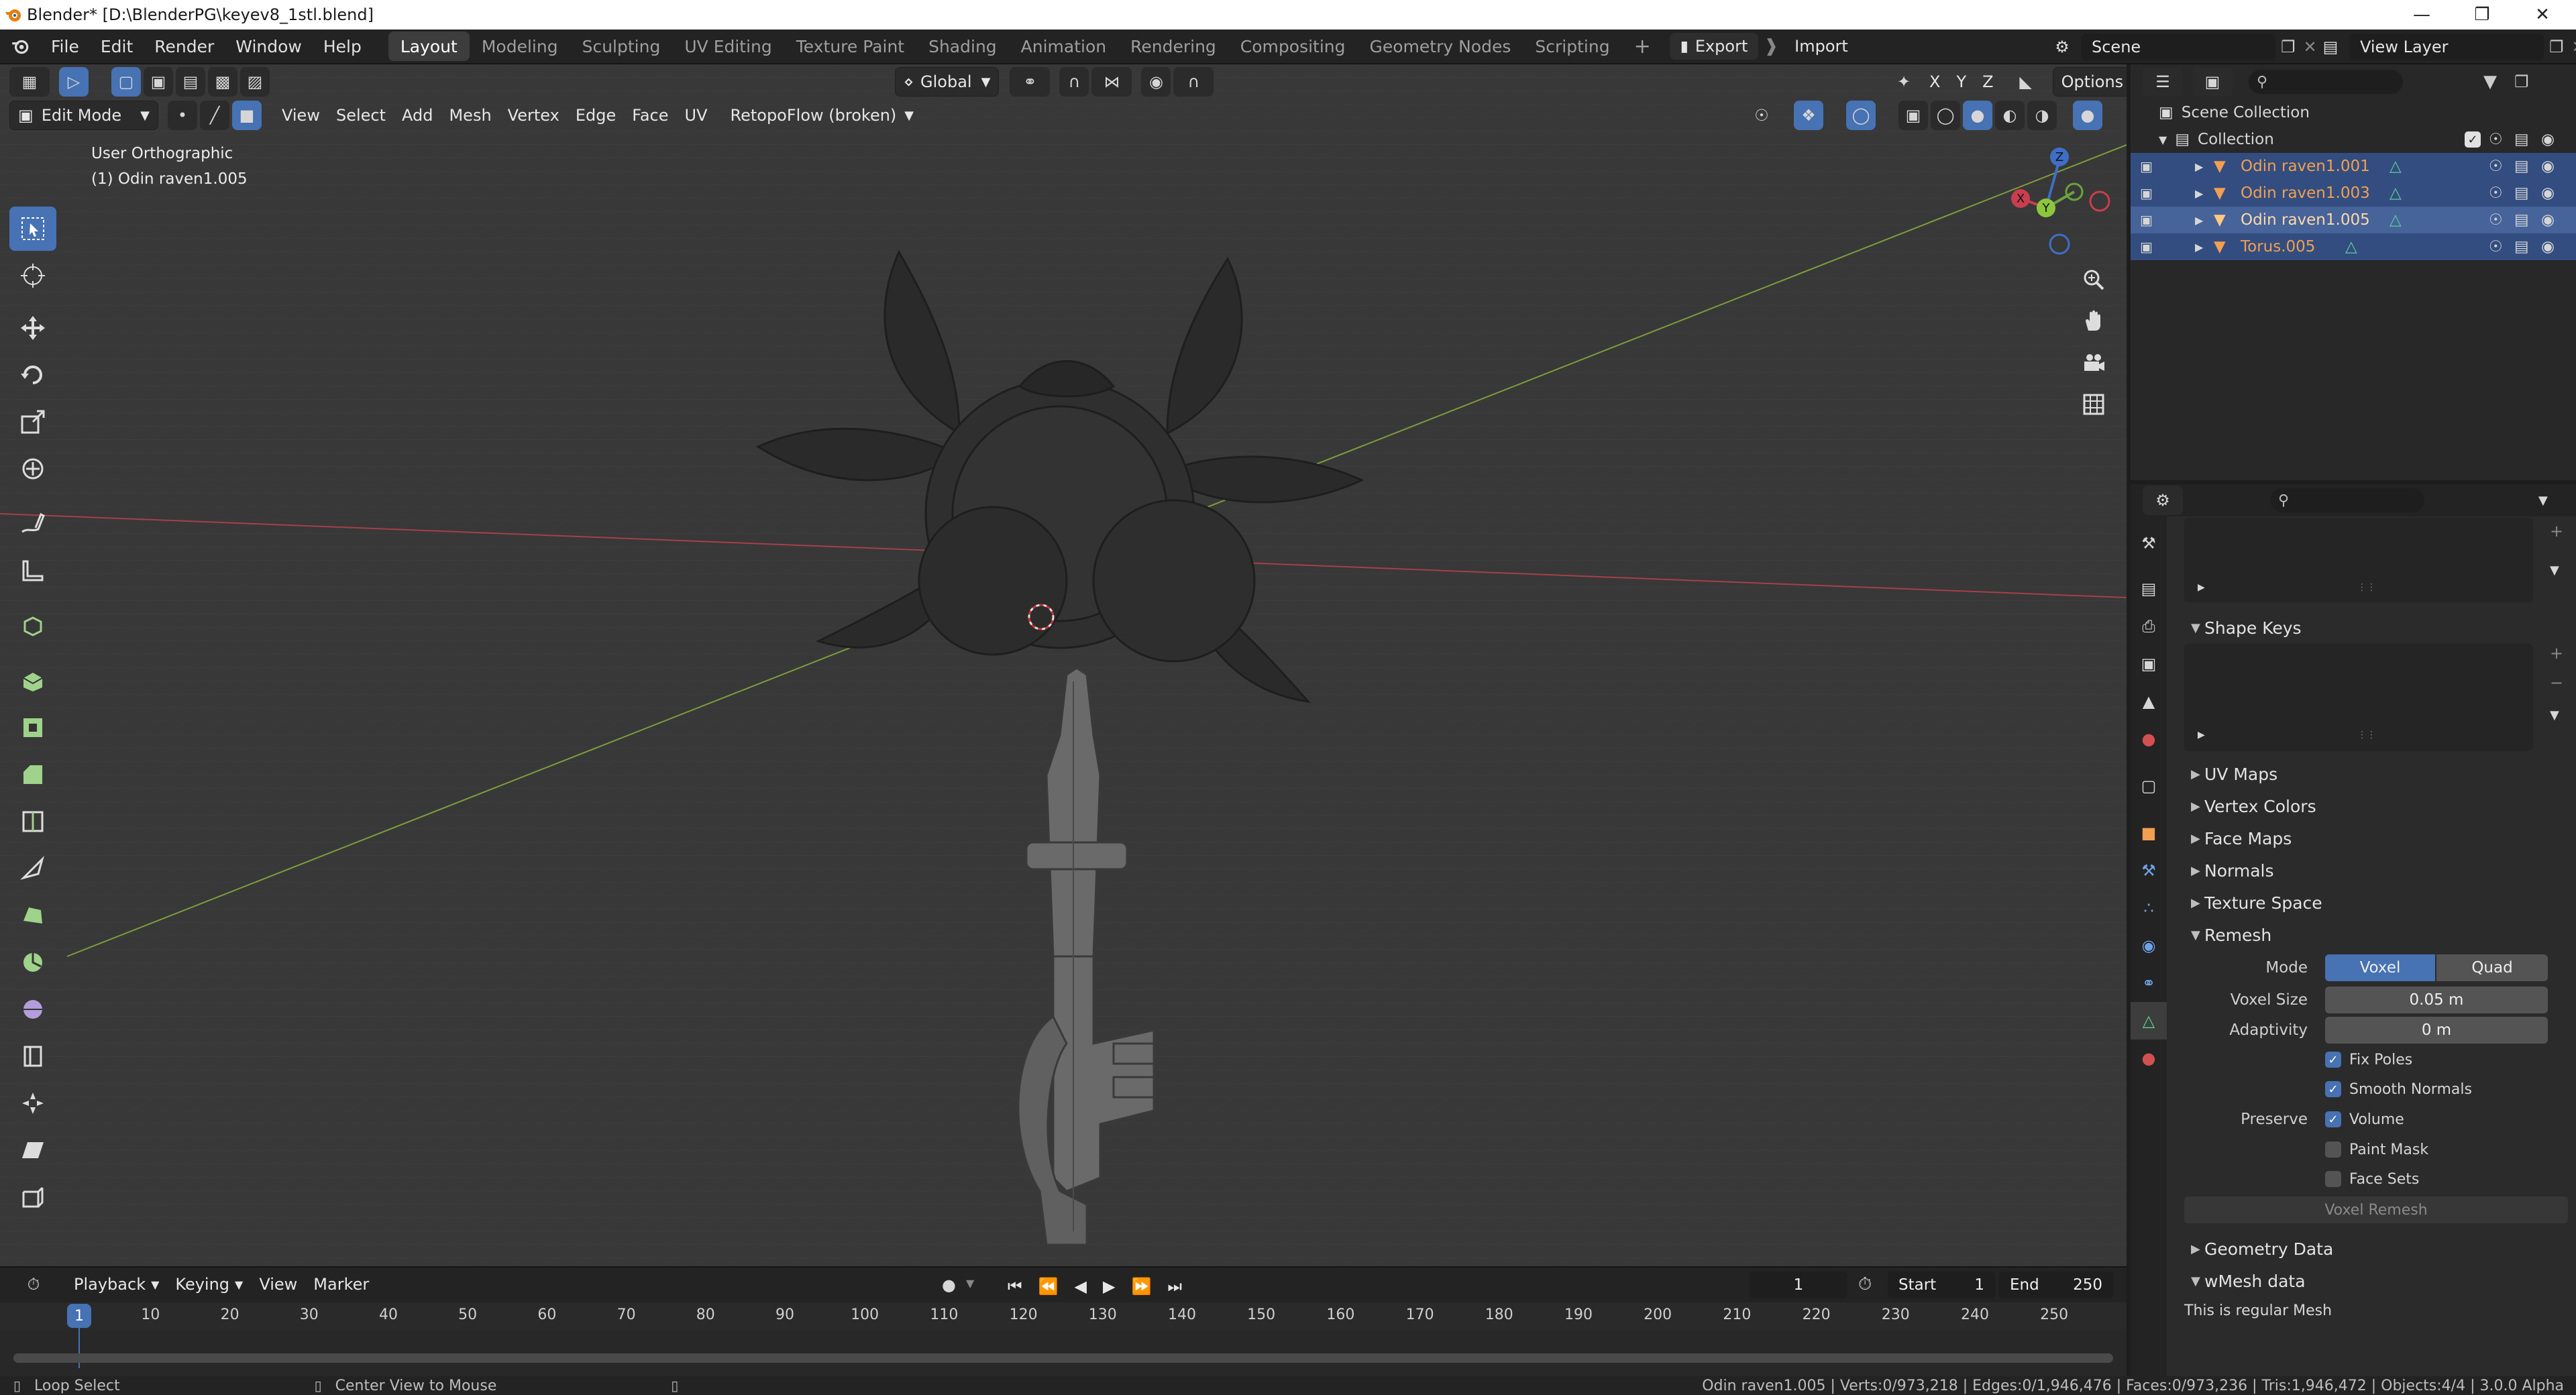 The image size is (2576, 1395). Describe the element at coordinates (949, 1285) in the screenshot. I see `auto-keying-icon: ●` at that location.